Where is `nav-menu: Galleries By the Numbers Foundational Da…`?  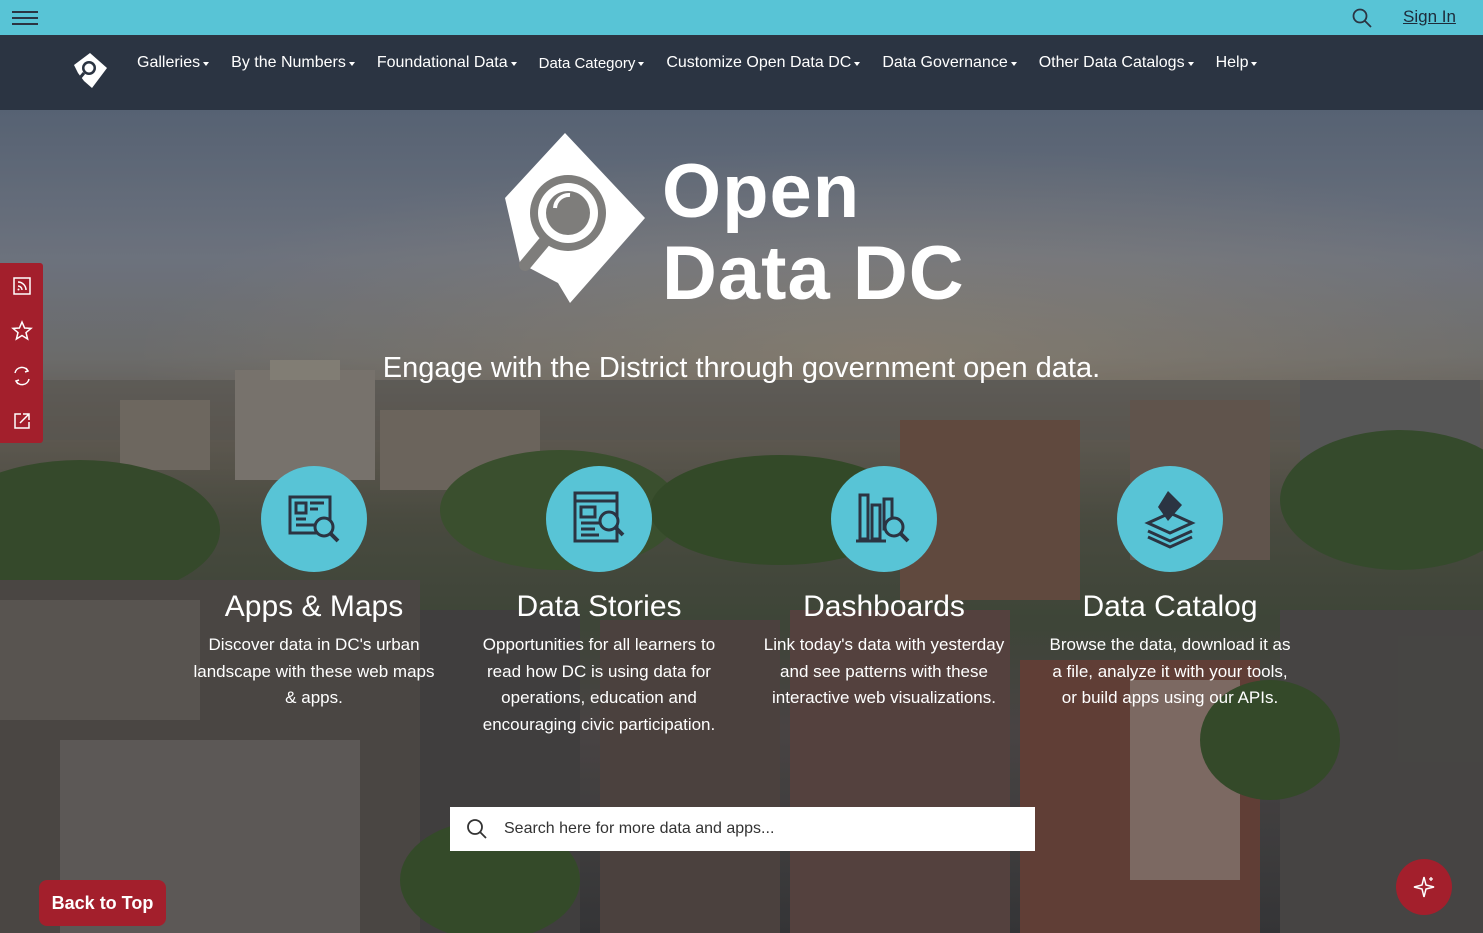
nav-menu: Galleries By the Numbers Foundational Da… is located at coordinates (697, 63).